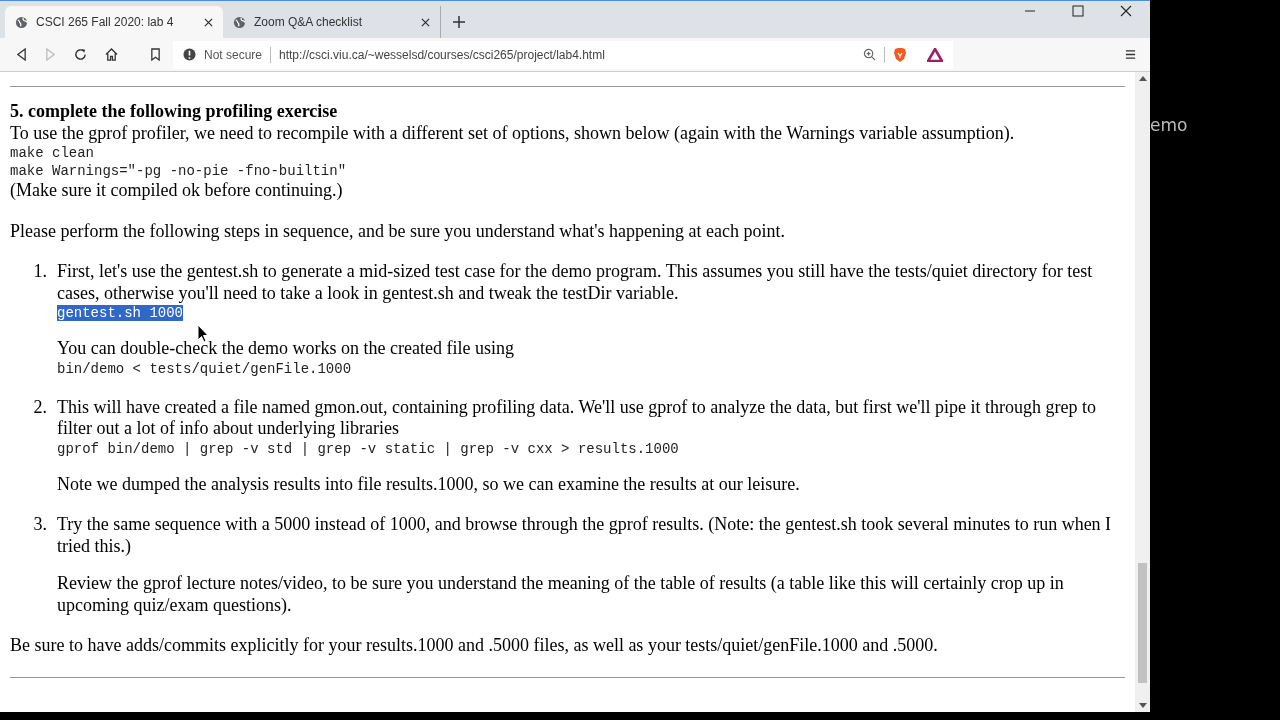  I want to click on paragraph: Review the gprof lecture notes/video, to be sure you understand the meaning of the table of results (a table like this will certainly crop up in upcoming quiz/exam questions)., so click(561, 594).